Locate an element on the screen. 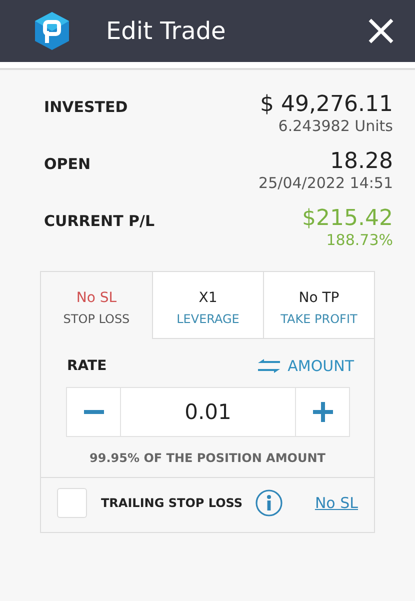  trailing-label: TRAILING STOP LOSS is located at coordinates (172, 503).